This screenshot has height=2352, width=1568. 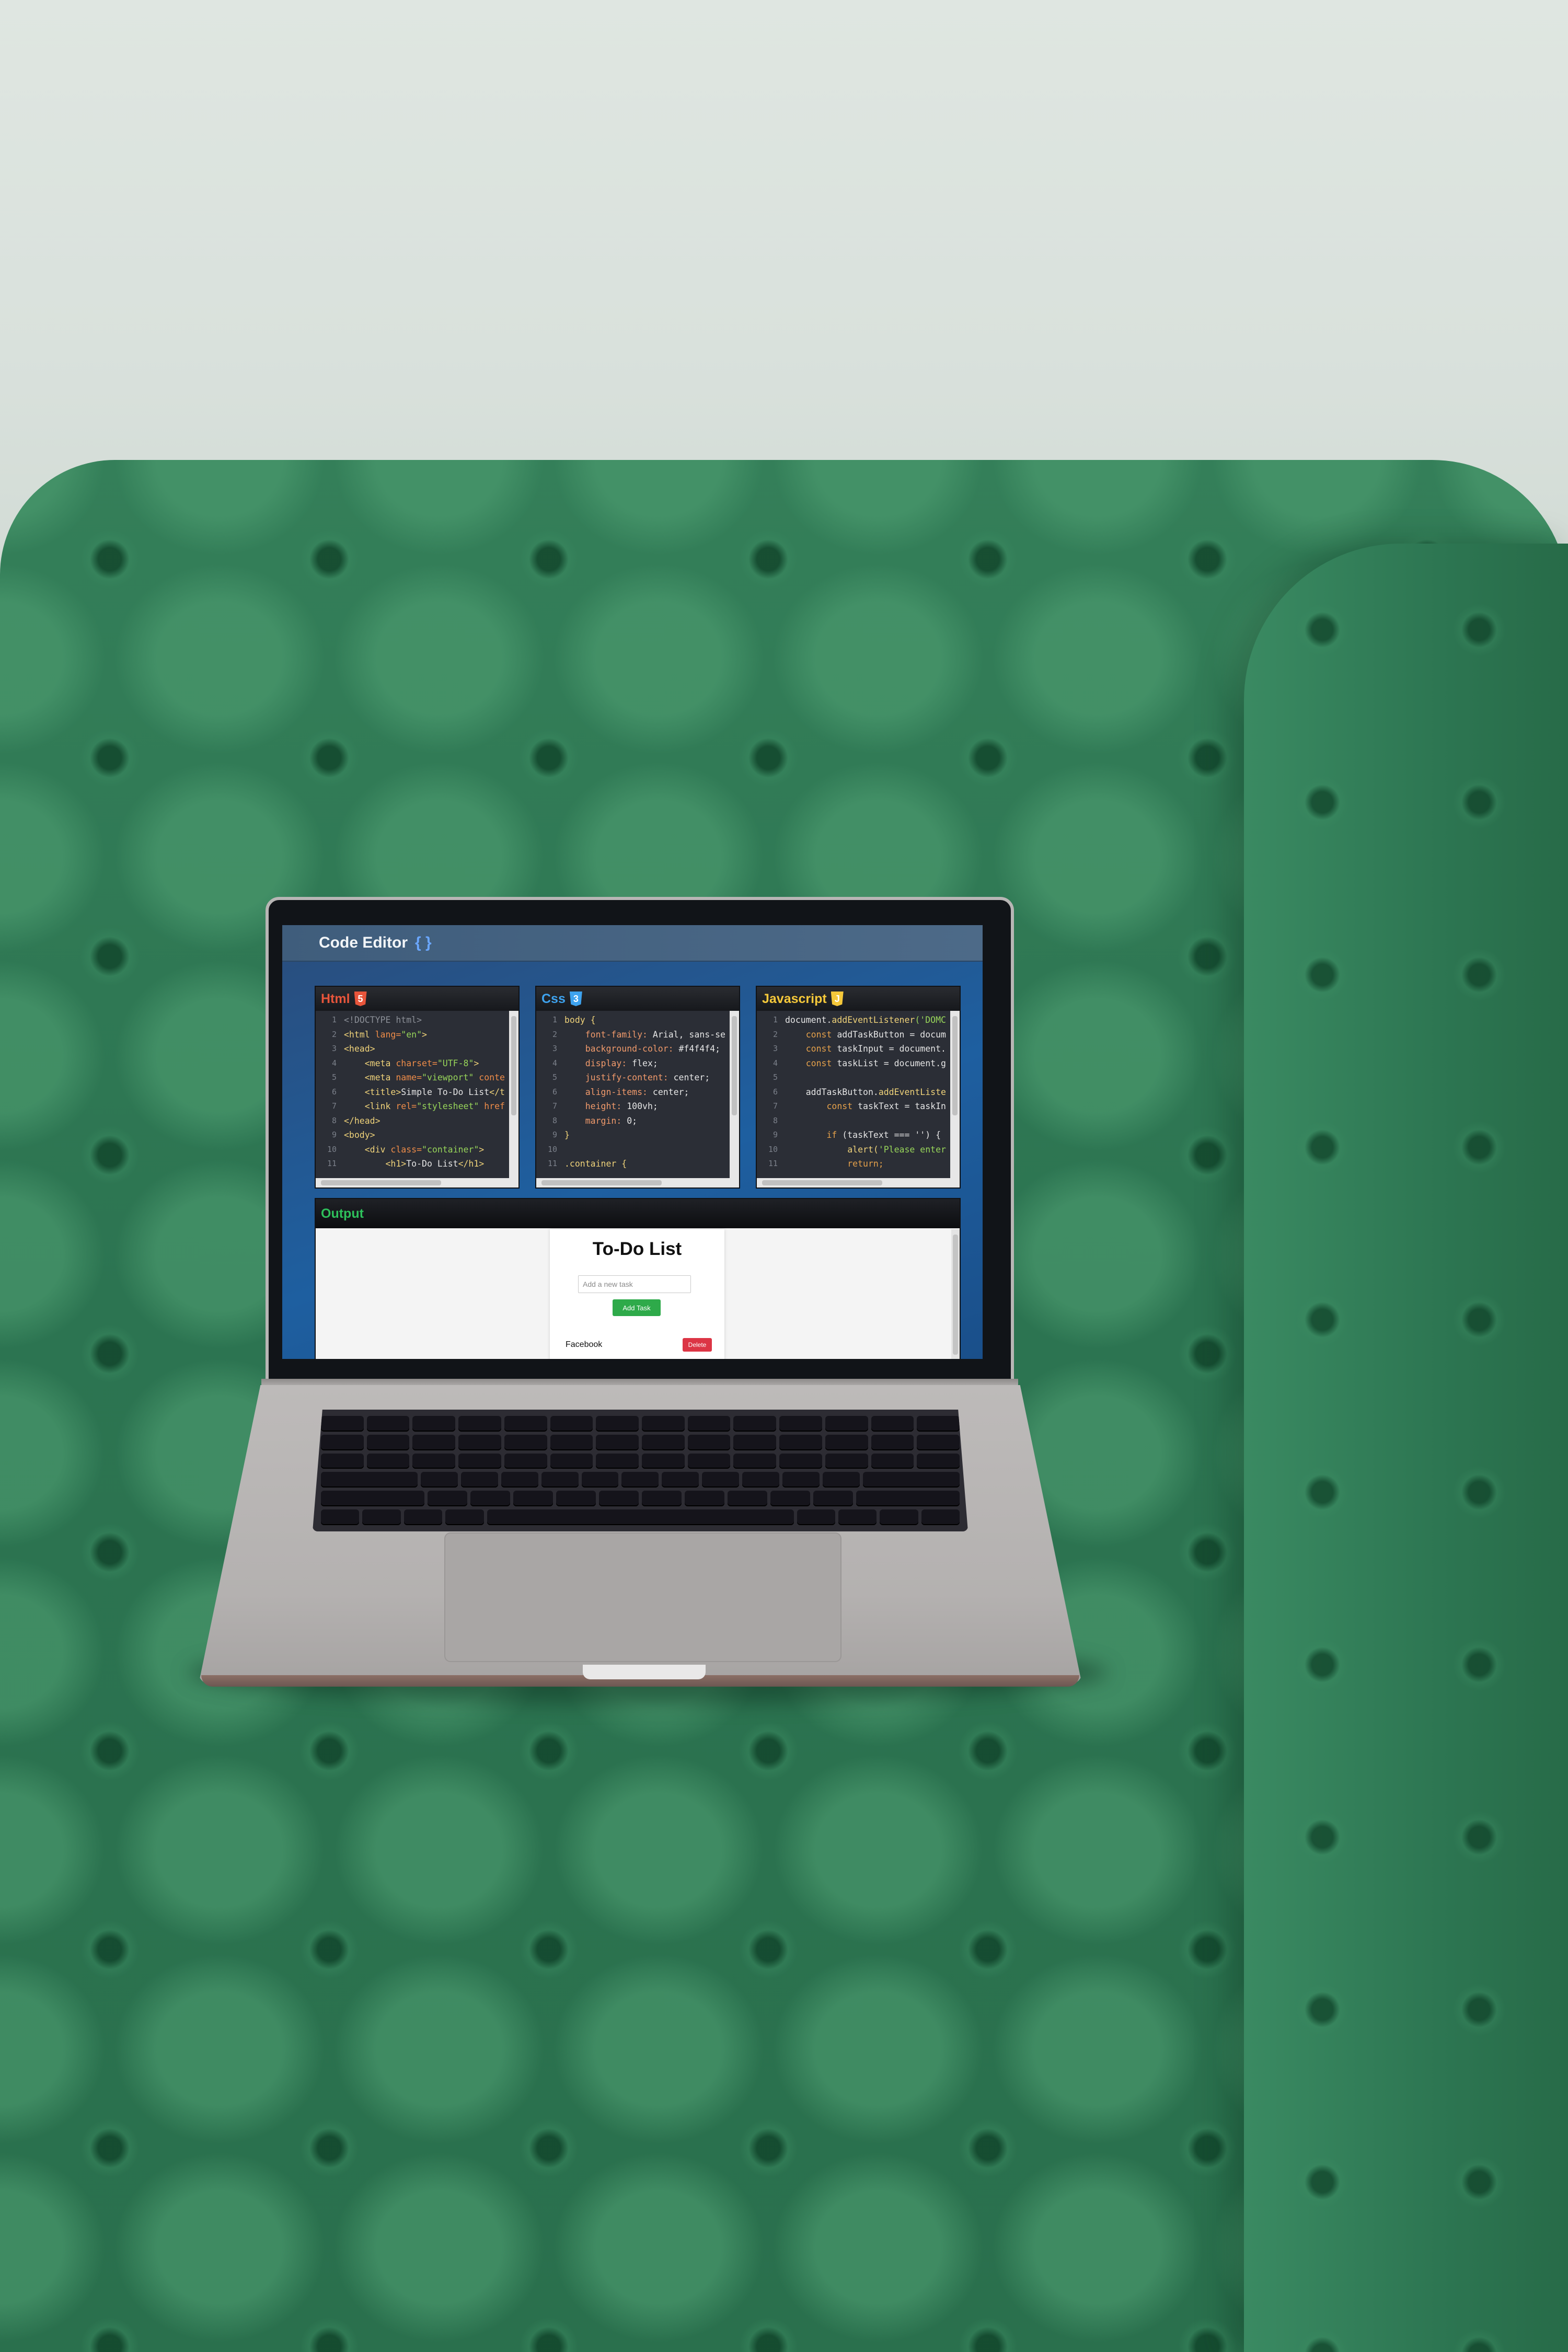 I want to click on code-line: 10 <div class= "container" >, so click(x=412, y=1150).